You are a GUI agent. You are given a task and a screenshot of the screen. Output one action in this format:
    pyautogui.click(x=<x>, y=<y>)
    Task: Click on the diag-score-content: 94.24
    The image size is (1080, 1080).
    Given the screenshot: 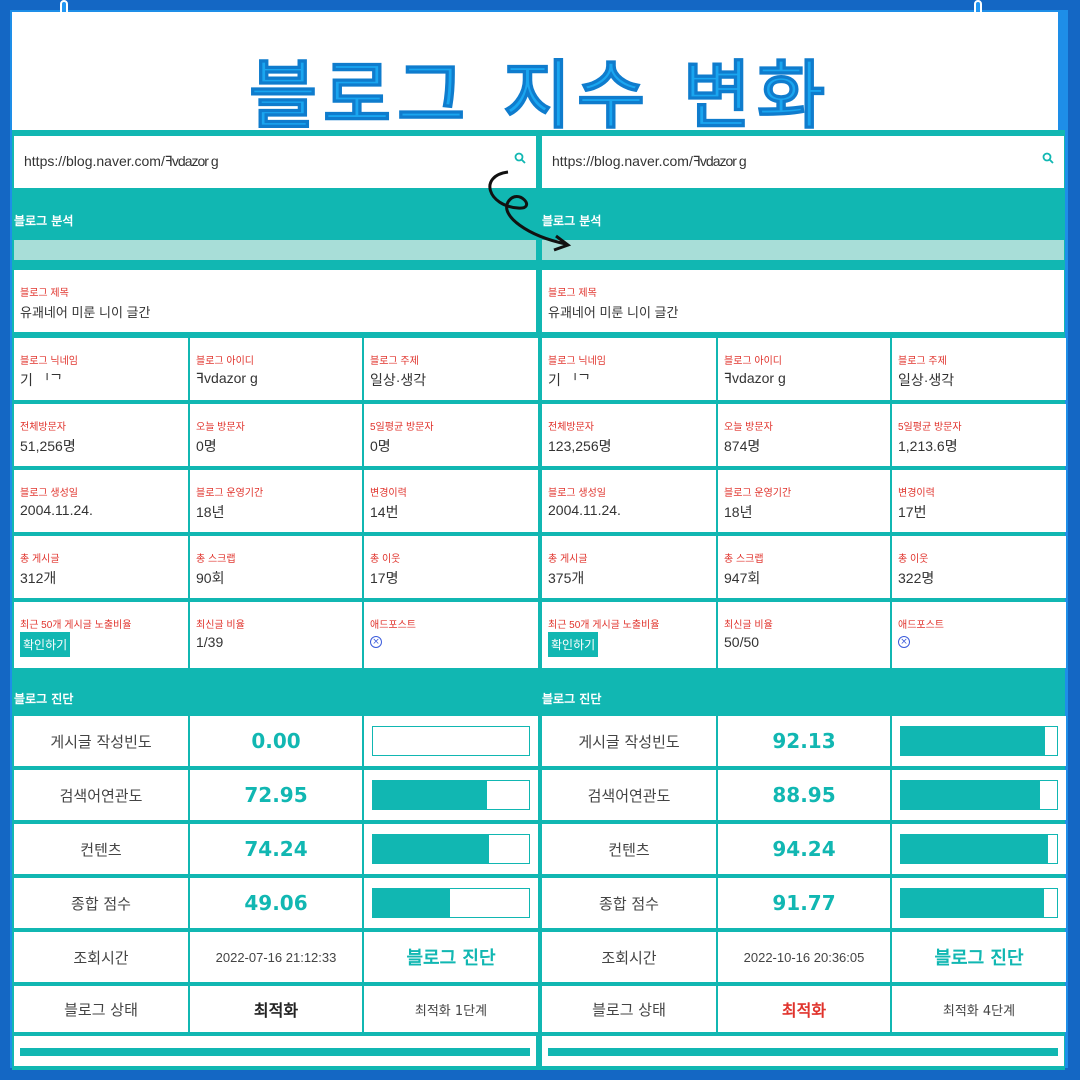 What is the action you would take?
    pyautogui.click(x=804, y=849)
    